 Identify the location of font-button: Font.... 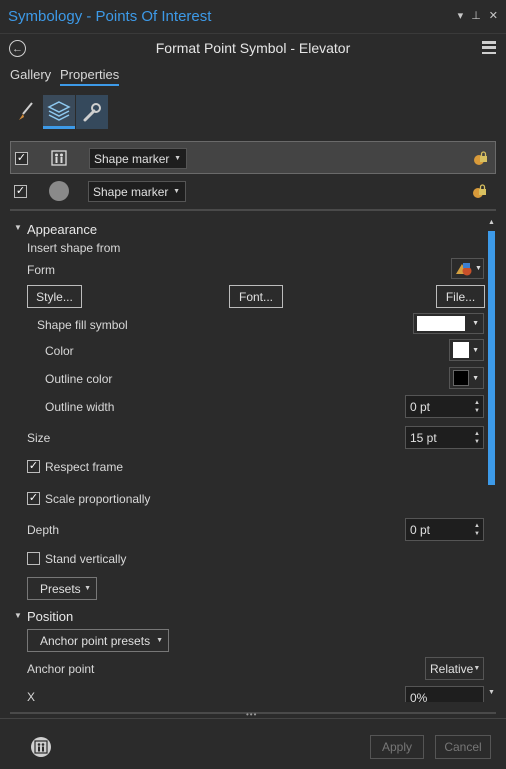
(256, 296).